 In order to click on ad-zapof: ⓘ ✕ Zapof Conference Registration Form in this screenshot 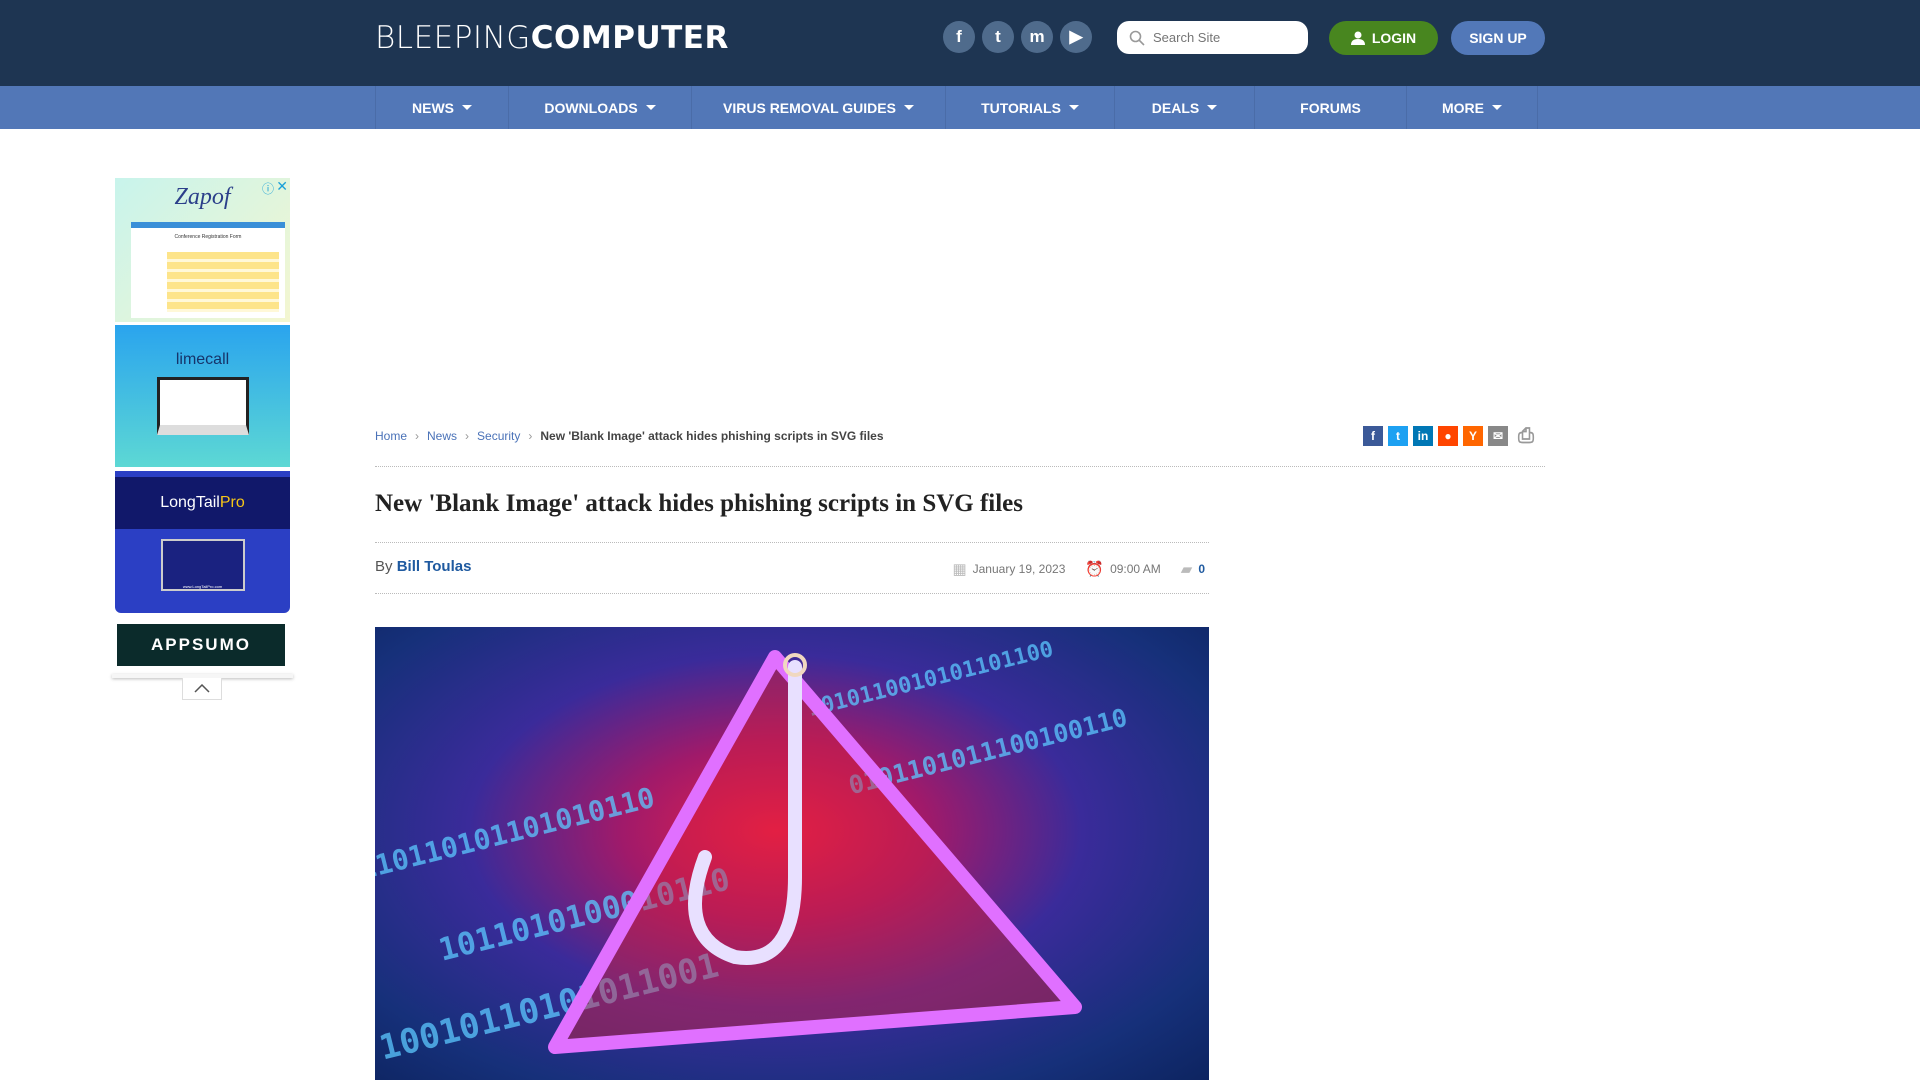, I will do `click(202, 250)`.